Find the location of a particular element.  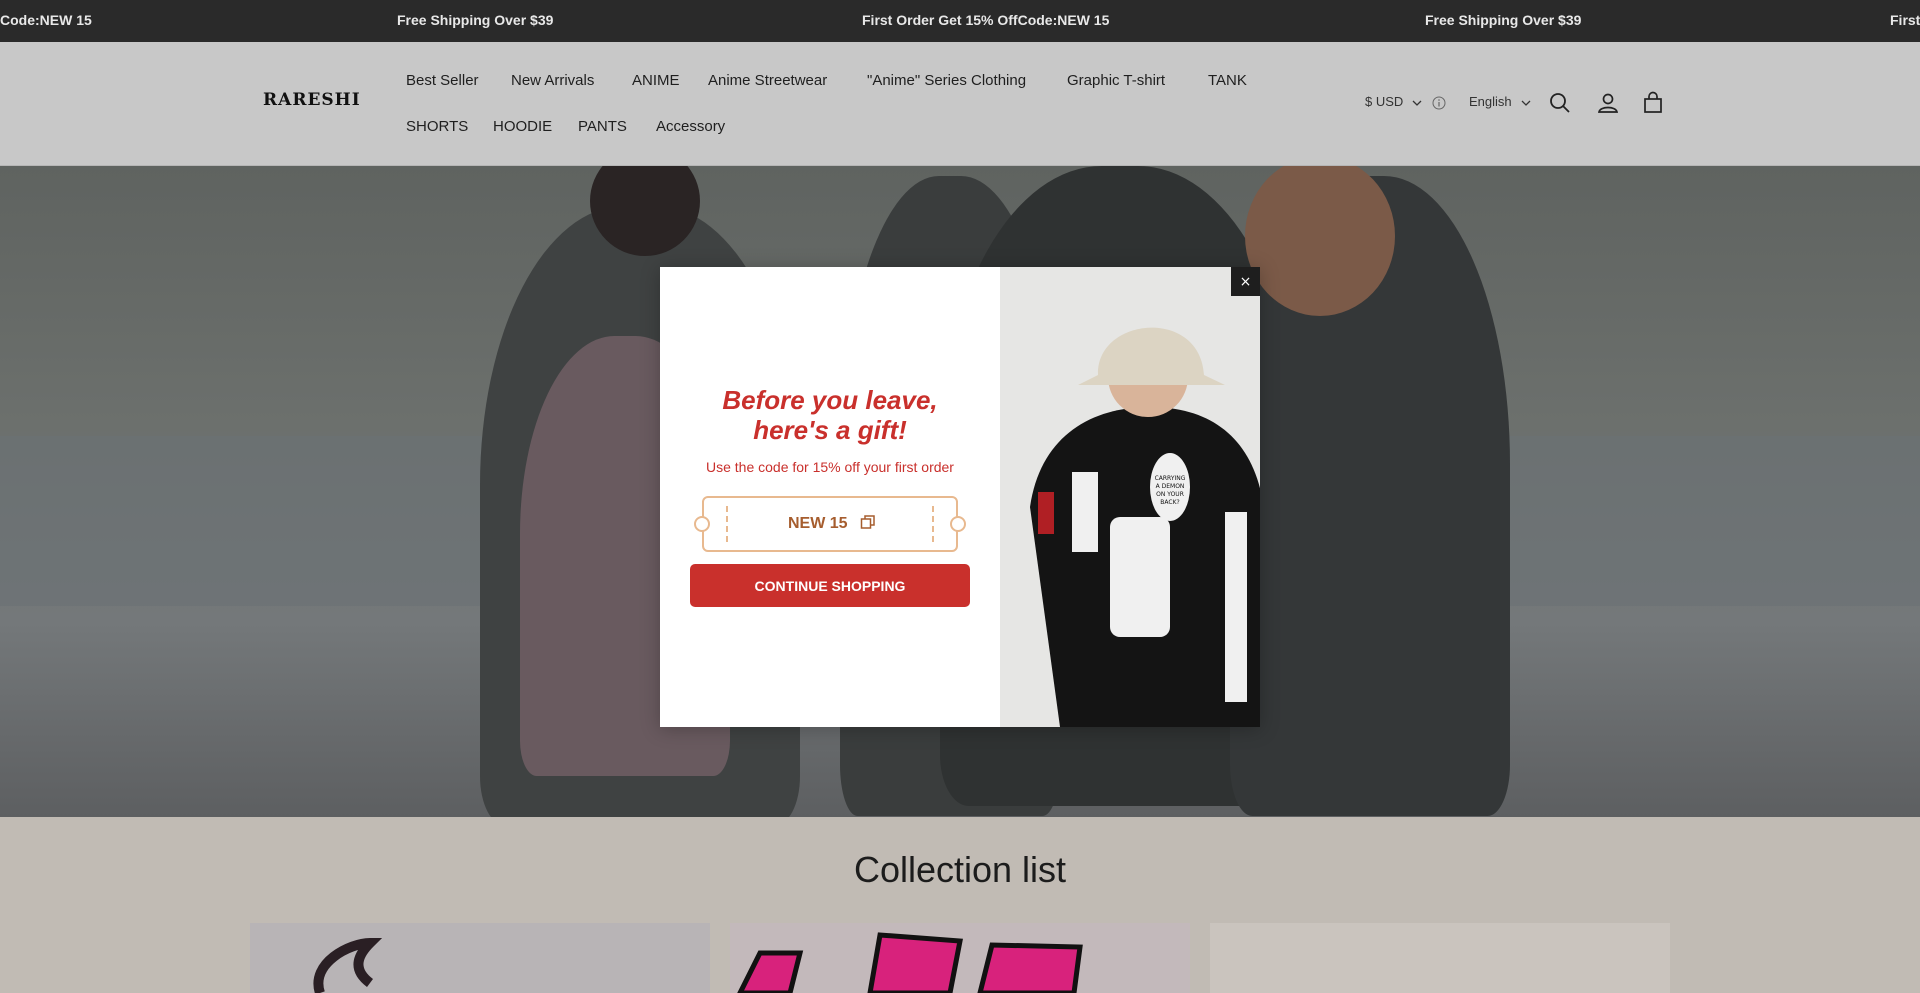

headline-line: here's a gift! is located at coordinates (830, 430).